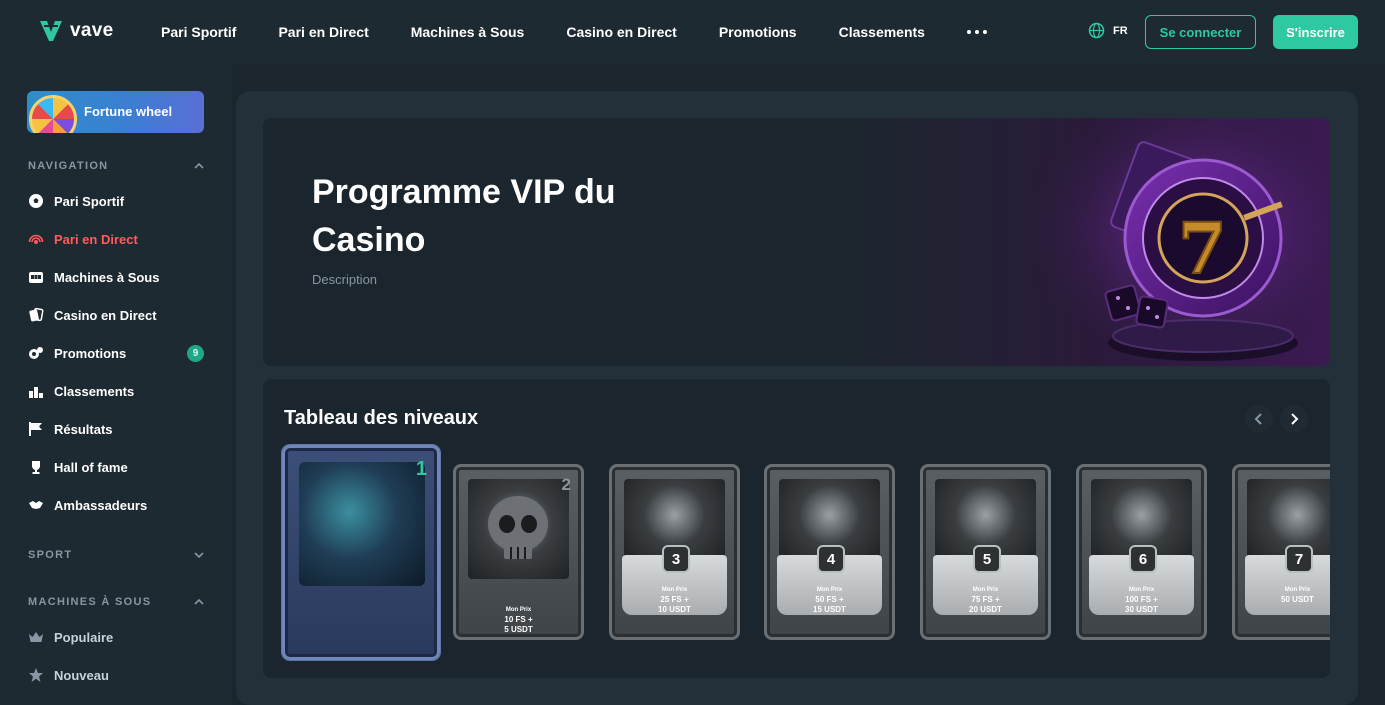  Describe the element at coordinates (36, 637) in the screenshot. I see `crown-icon` at that location.